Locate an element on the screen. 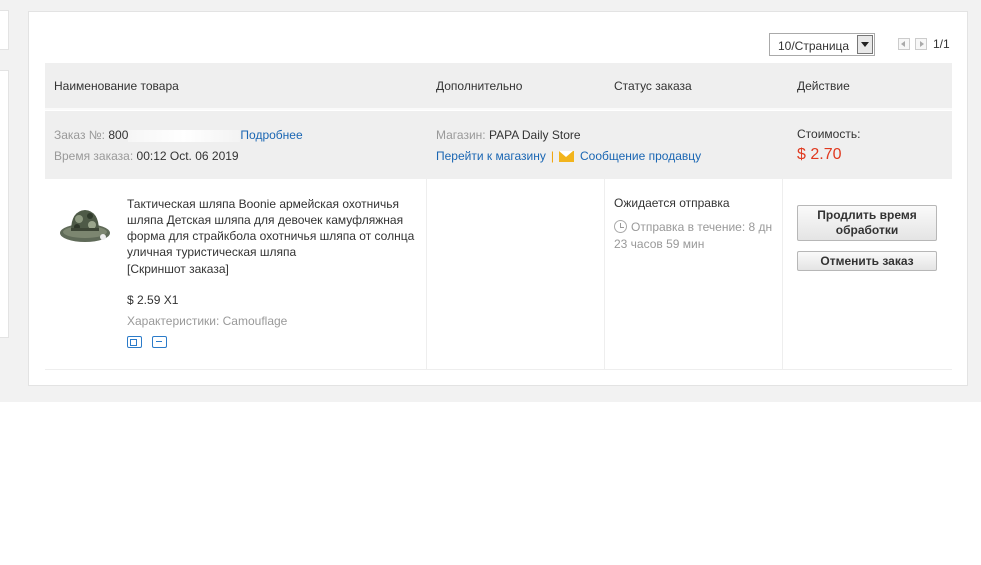 This screenshot has height=565, width=981. redacted-order-number is located at coordinates (184, 135).